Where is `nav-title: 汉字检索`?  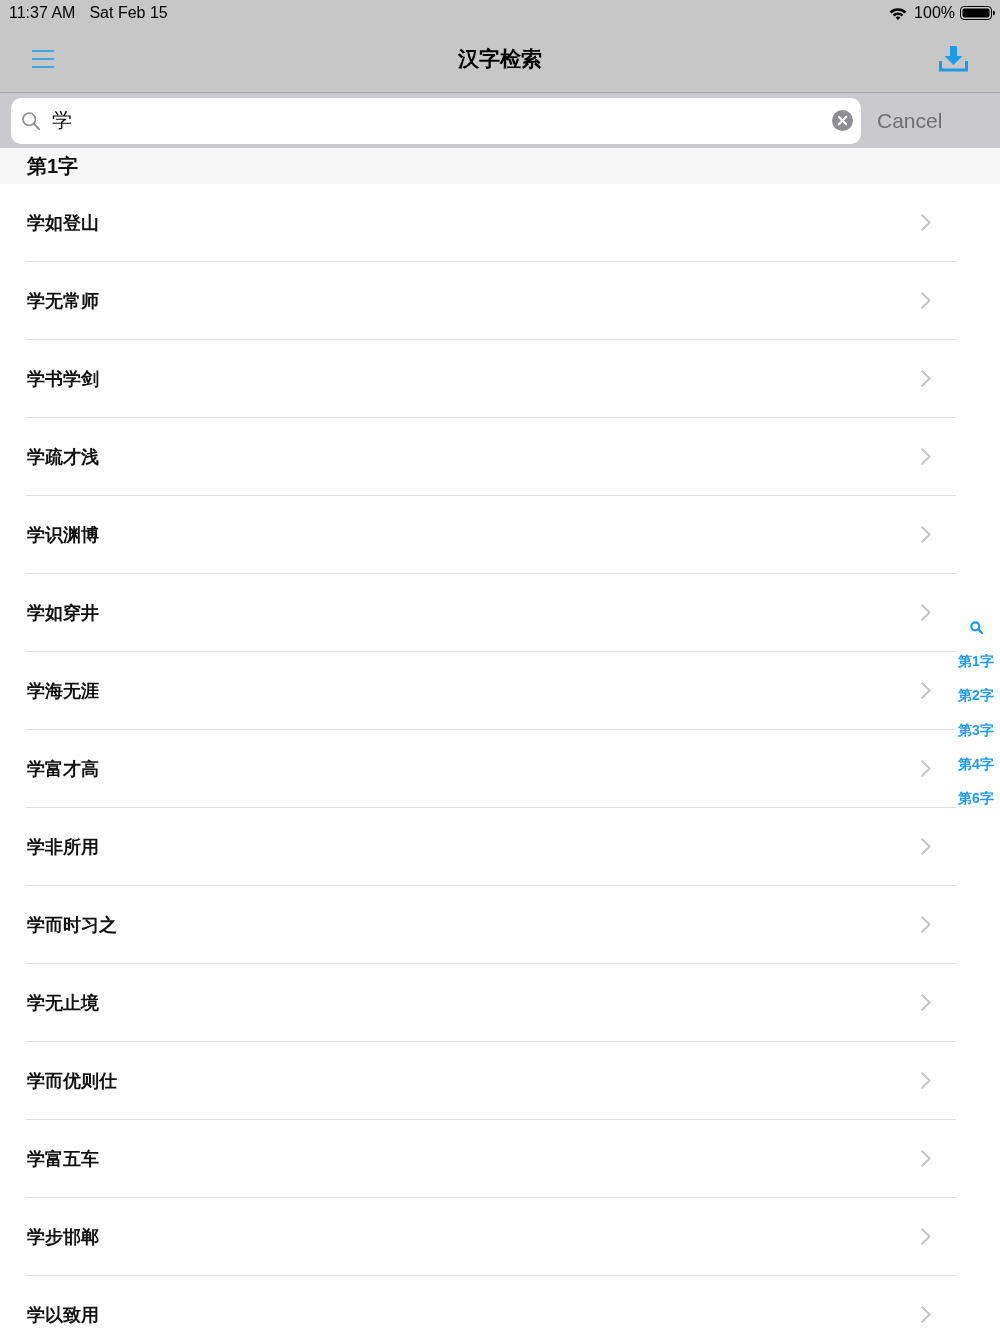 nav-title: 汉字检索 is located at coordinates (500, 59).